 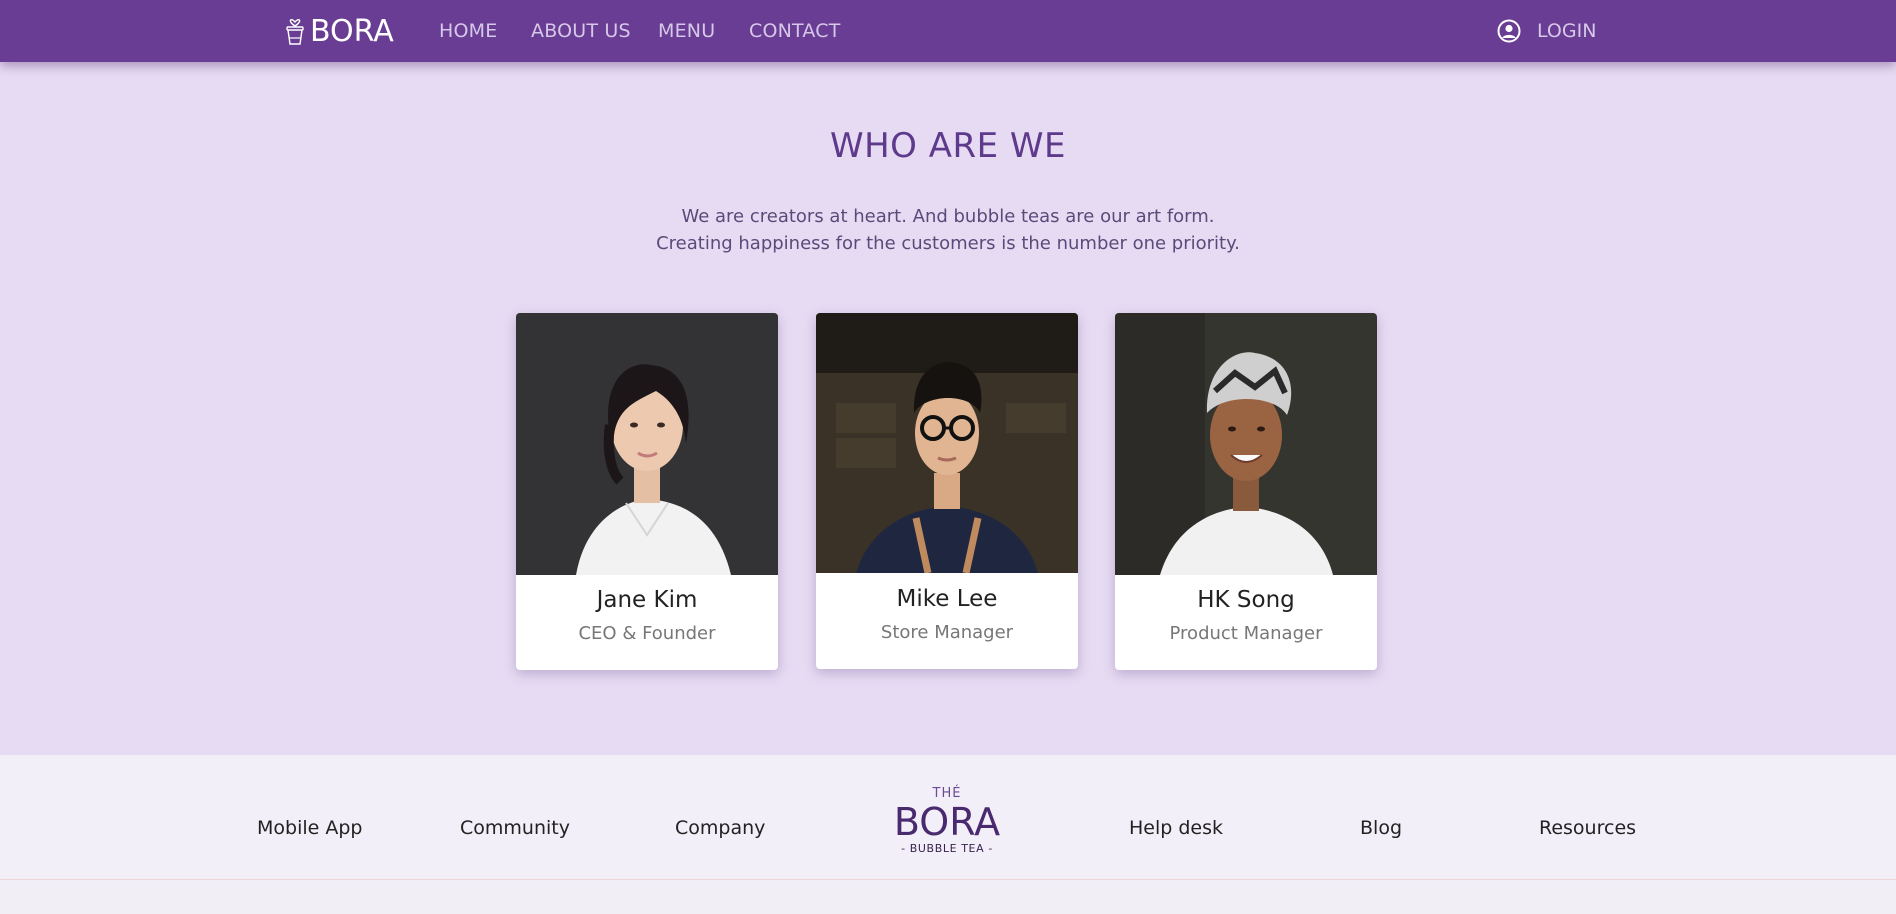 I want to click on team-card: Mike Lee Store Manager, so click(x=947, y=491).